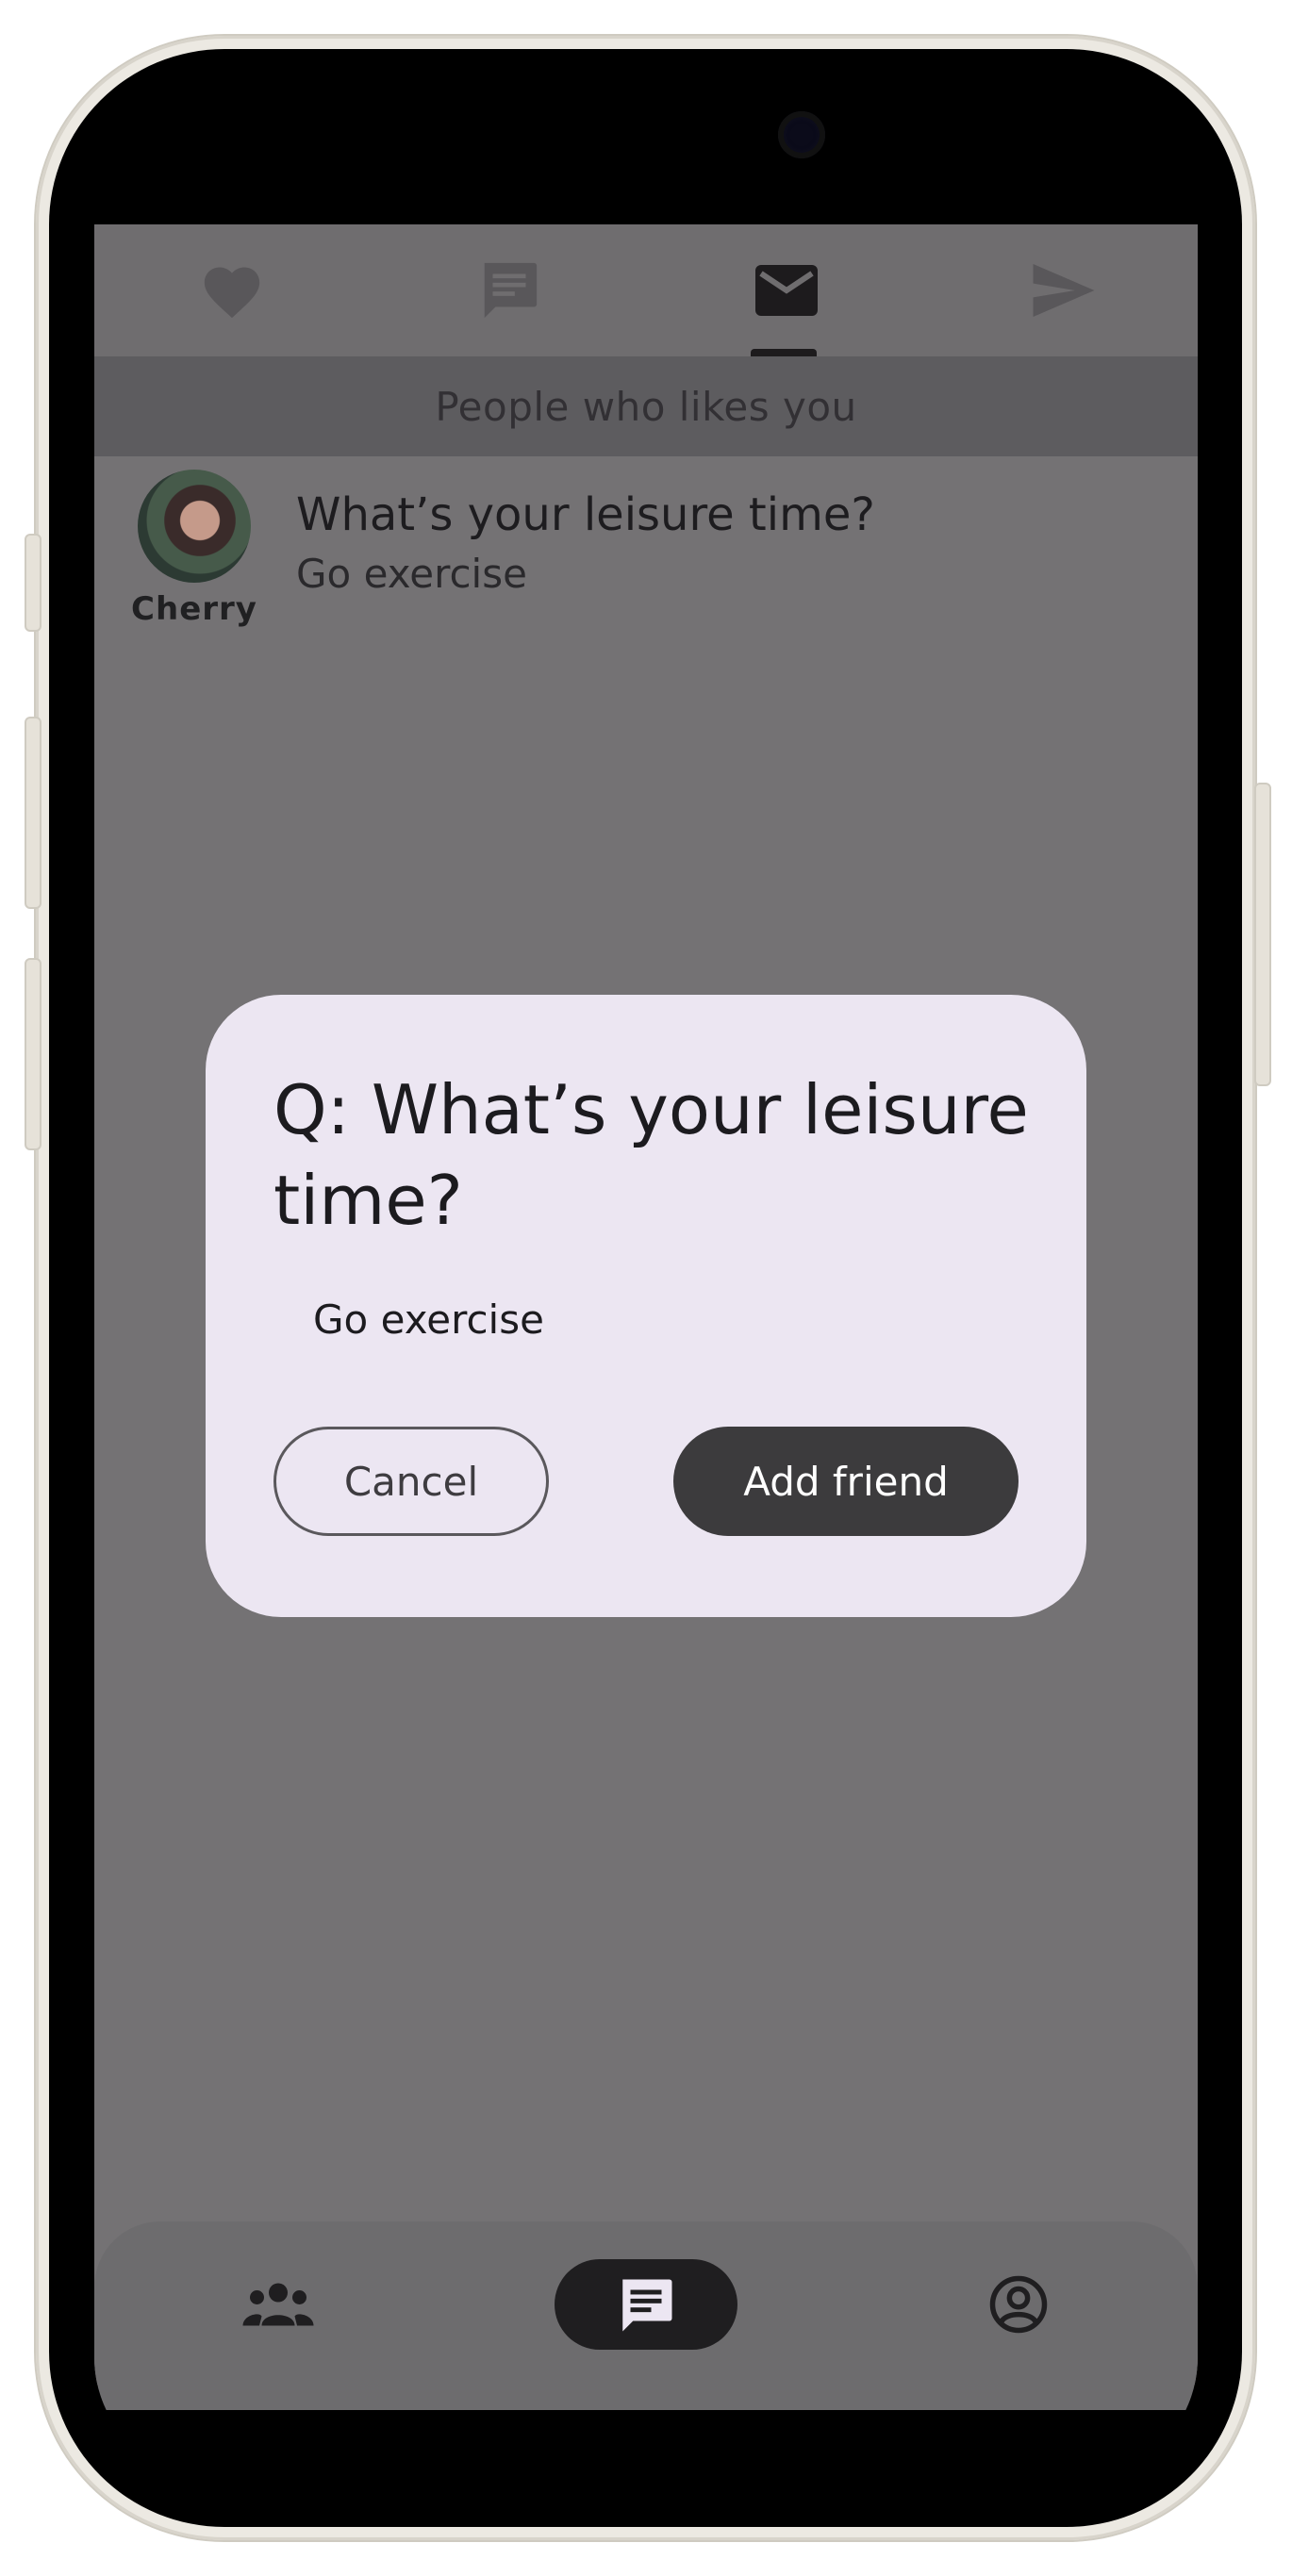 This screenshot has height=2576, width=1292. What do you see at coordinates (33, 583) in the screenshot?
I see `silent-switch` at bounding box center [33, 583].